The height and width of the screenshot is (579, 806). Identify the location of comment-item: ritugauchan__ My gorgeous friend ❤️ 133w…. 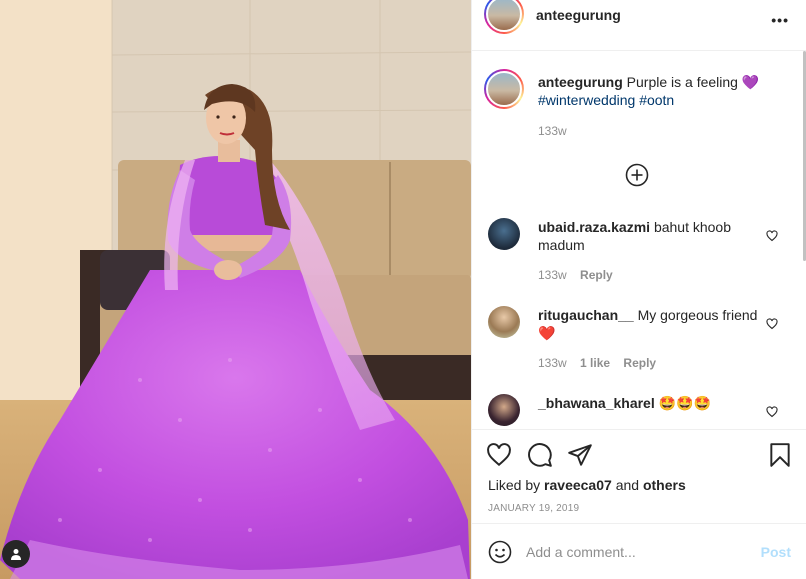
(639, 341).